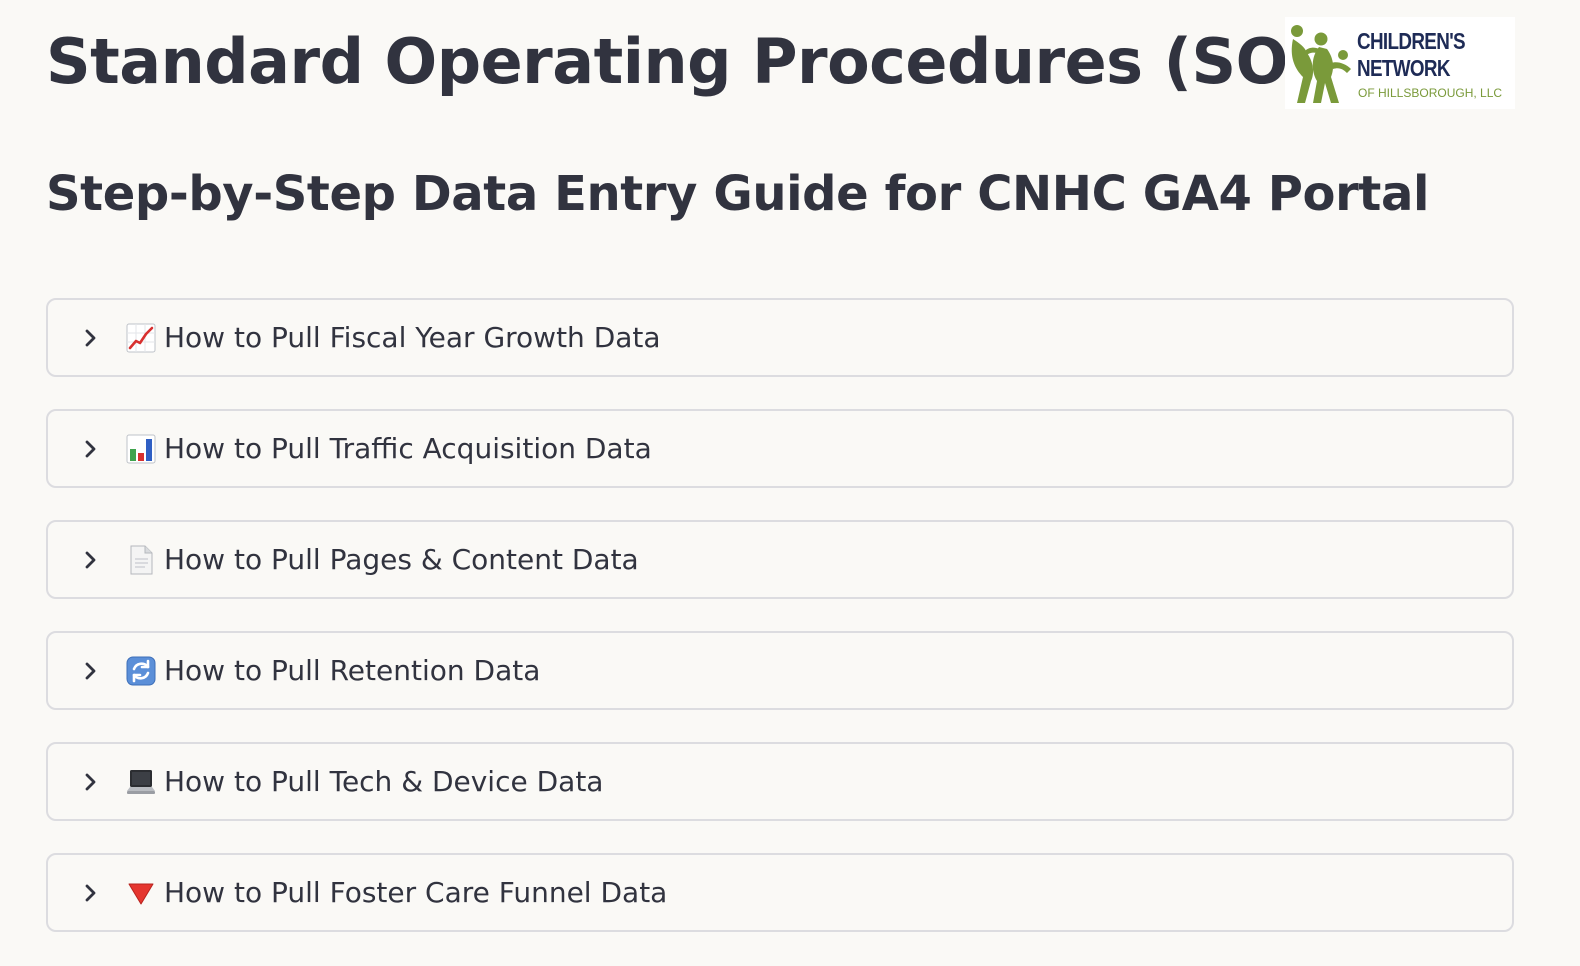 This screenshot has width=1580, height=966. Describe the element at coordinates (703, 61) in the screenshot. I see `page-title: Standard Operating Procedures (SOP)` at that location.